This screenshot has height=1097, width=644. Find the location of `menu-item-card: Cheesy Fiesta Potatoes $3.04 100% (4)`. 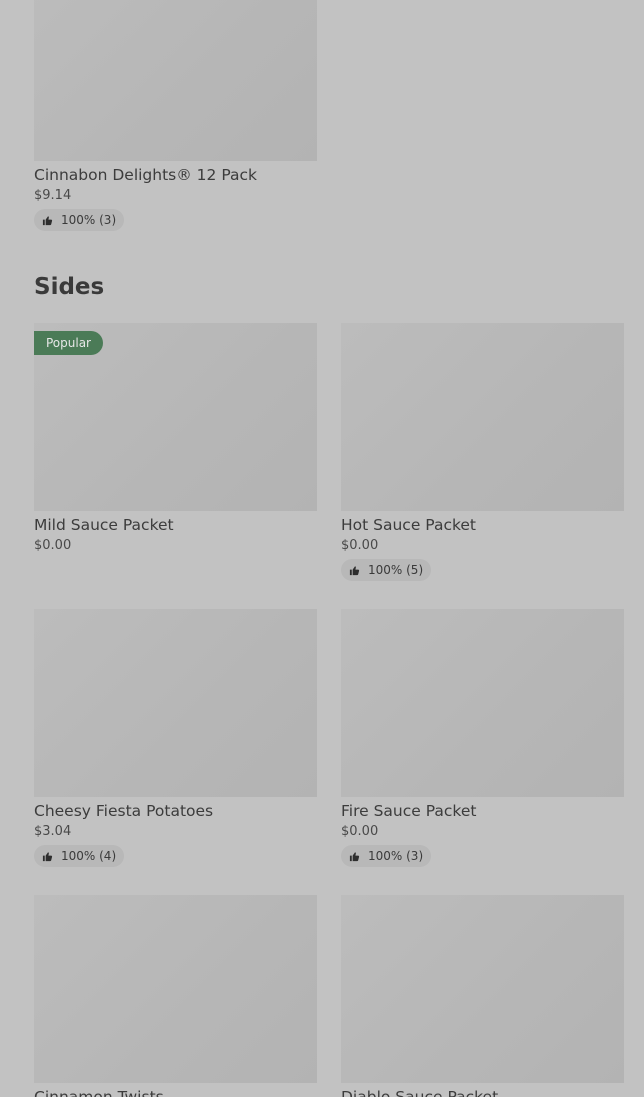

menu-item-card: Cheesy Fiesta Potatoes $3.04 100% (4) is located at coordinates (175, 738).